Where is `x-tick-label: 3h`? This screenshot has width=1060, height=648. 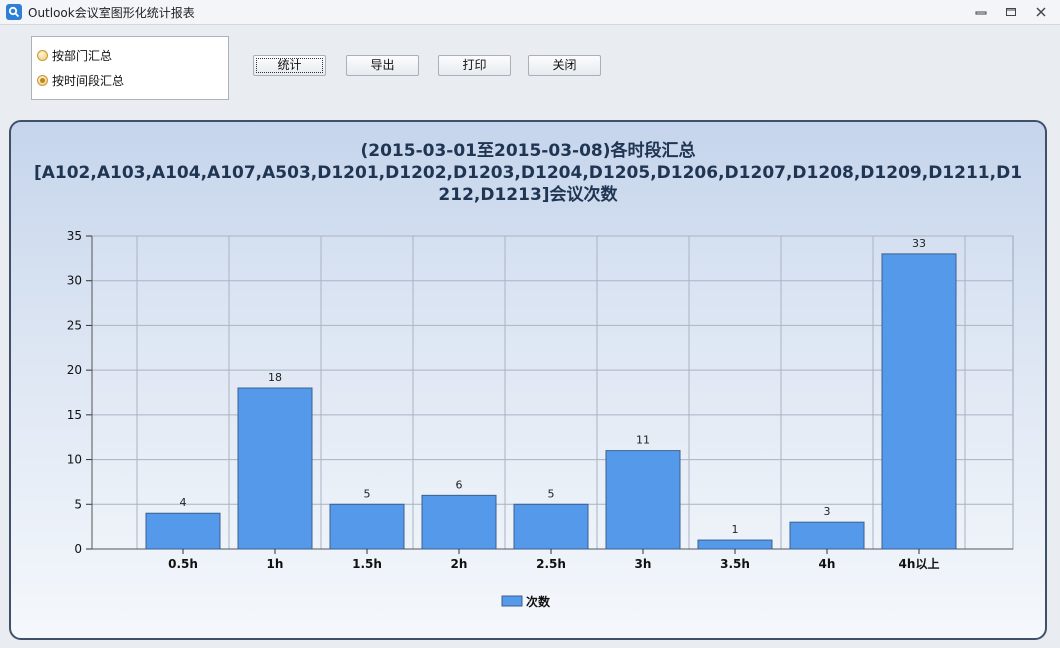
x-tick-label: 3h is located at coordinates (643, 564).